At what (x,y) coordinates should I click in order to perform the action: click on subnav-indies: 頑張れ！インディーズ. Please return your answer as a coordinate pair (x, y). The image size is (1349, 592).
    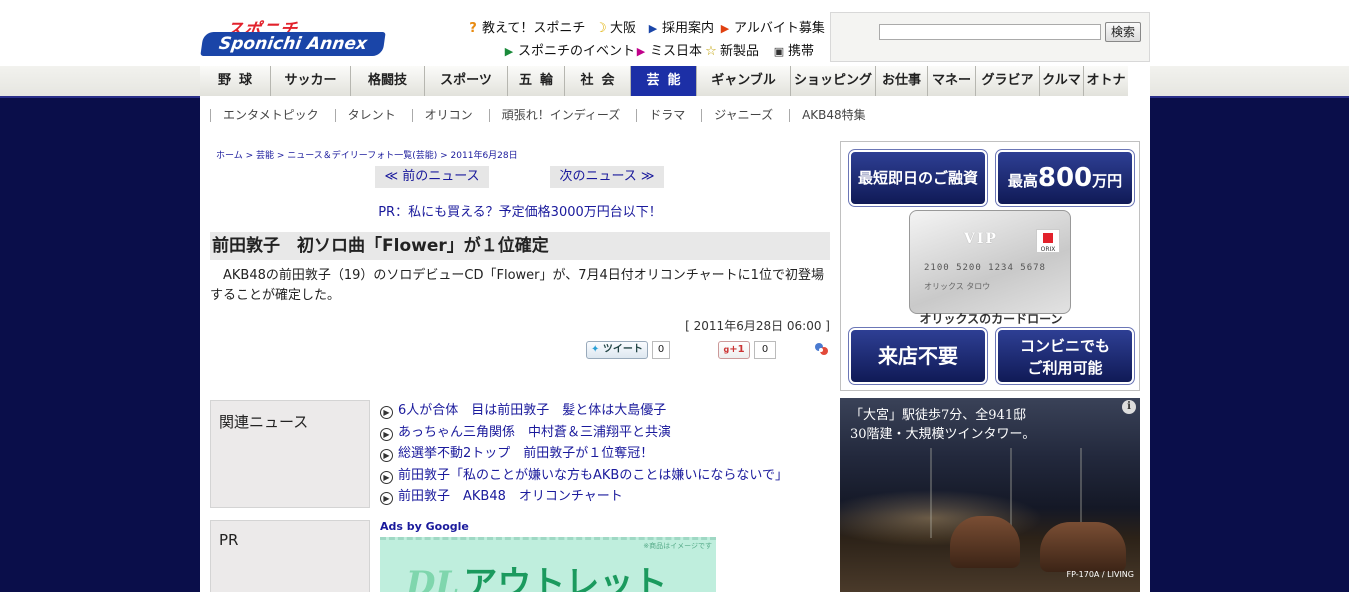
    Looking at the image, I should click on (562, 115).